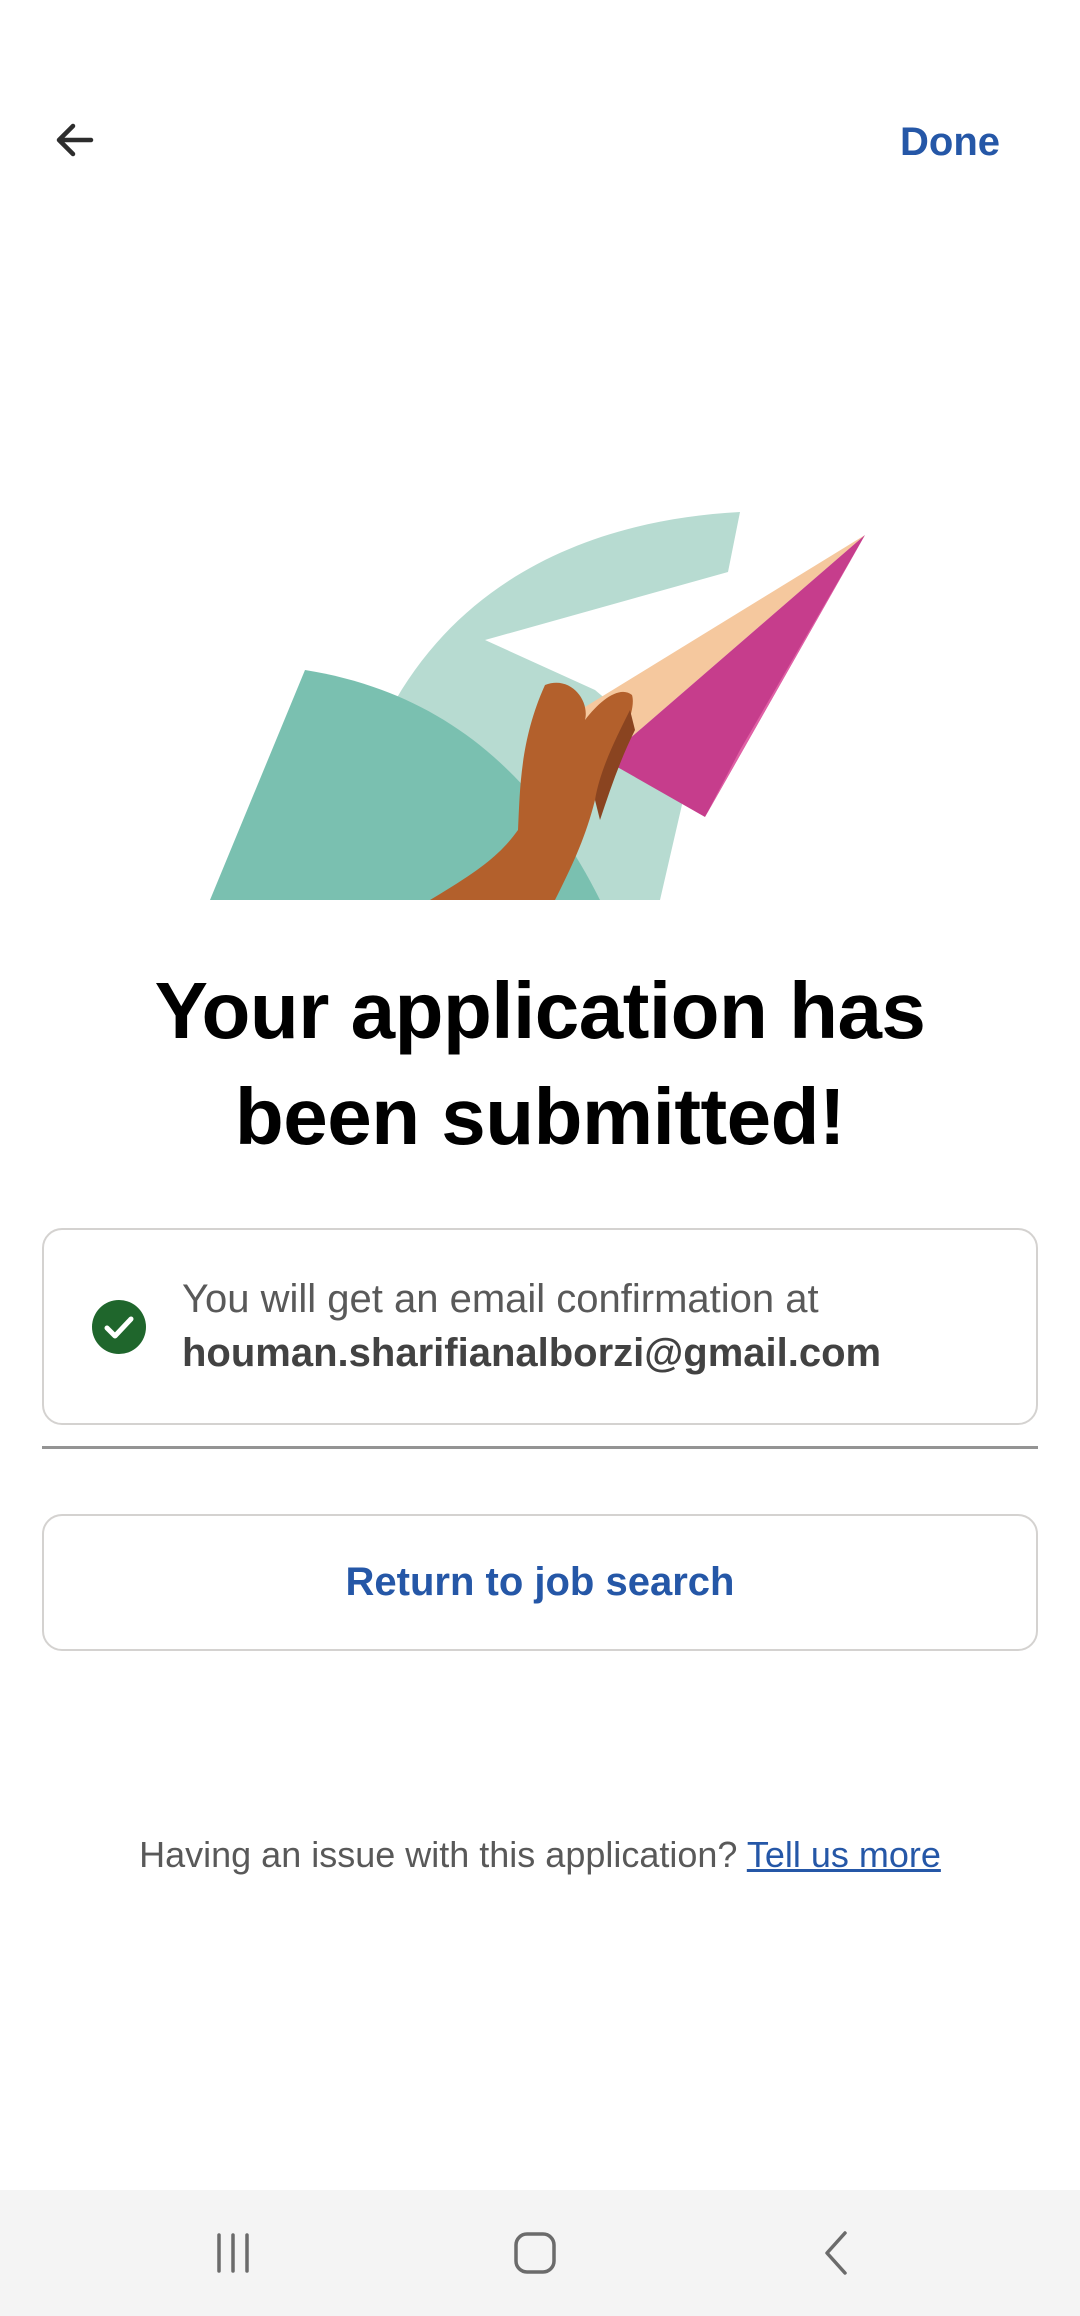  I want to click on confirmation-text: You will get an email confirmation at, so click(500, 1299).